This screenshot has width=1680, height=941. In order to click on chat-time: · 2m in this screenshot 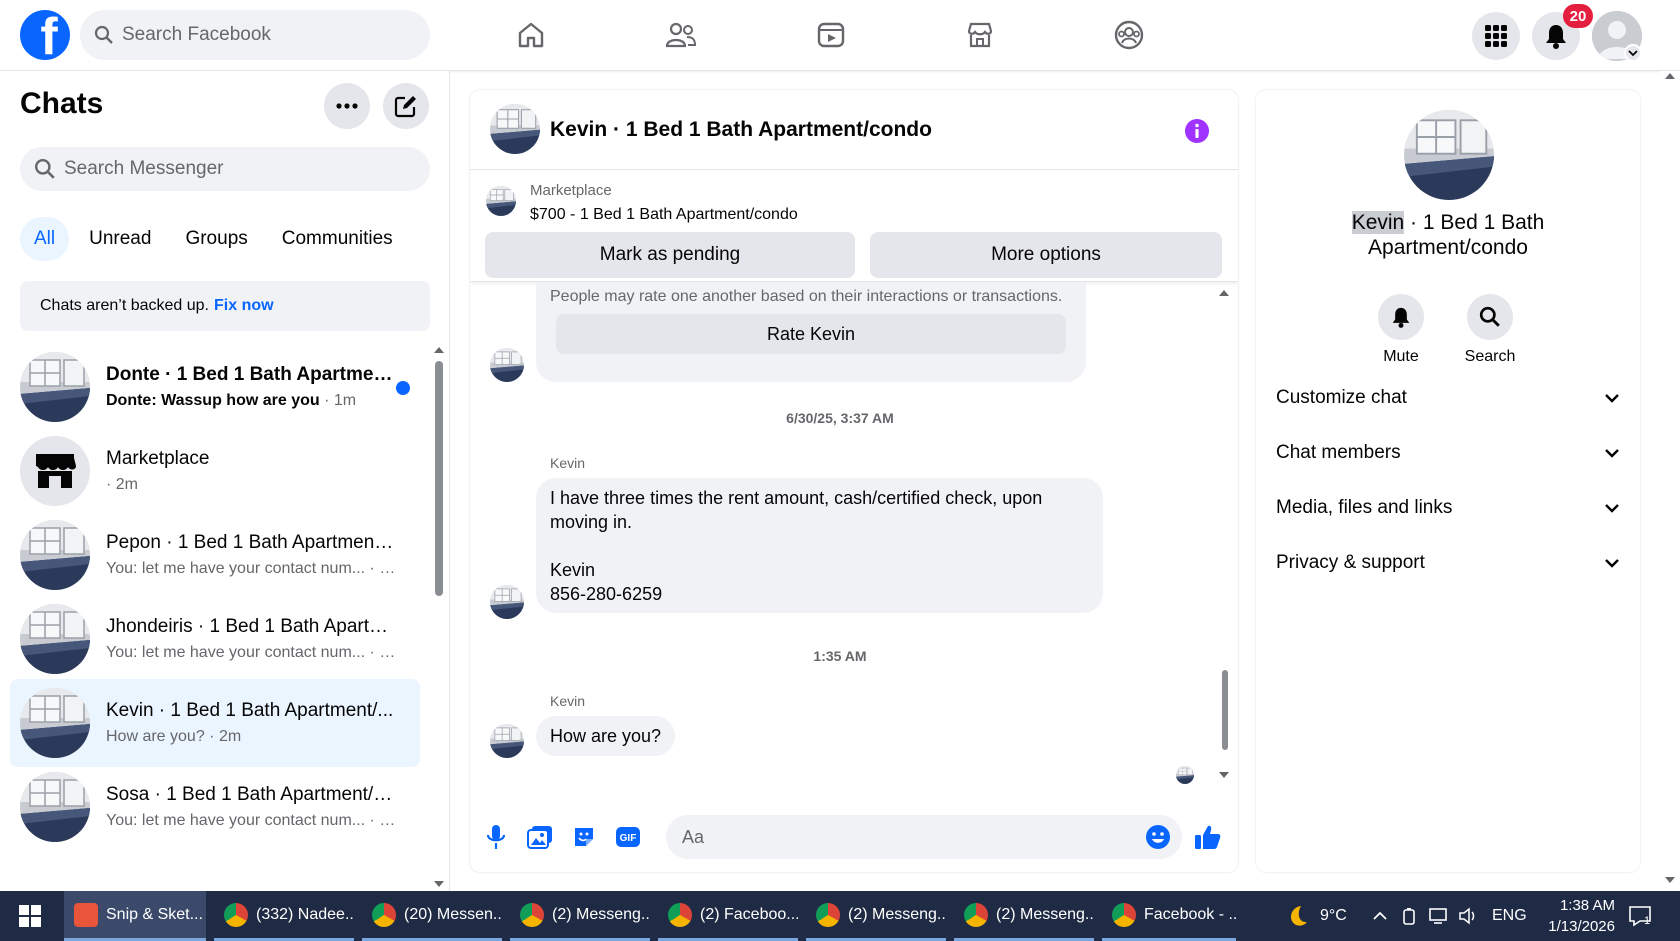, I will do `click(122, 484)`.